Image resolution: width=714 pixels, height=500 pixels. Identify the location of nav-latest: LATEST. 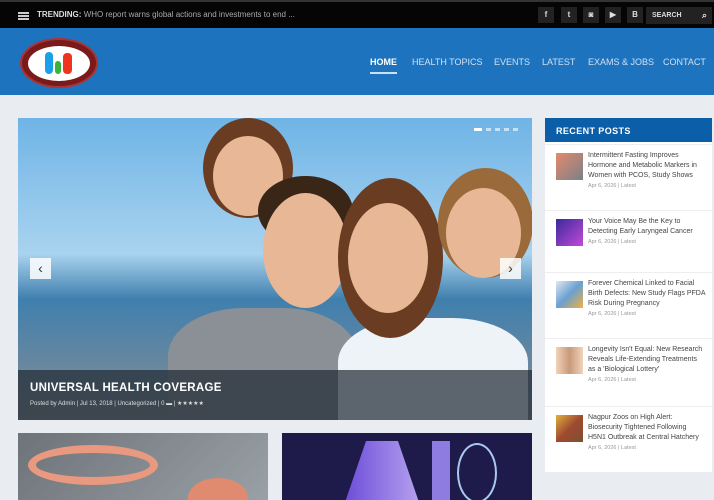
(558, 62).